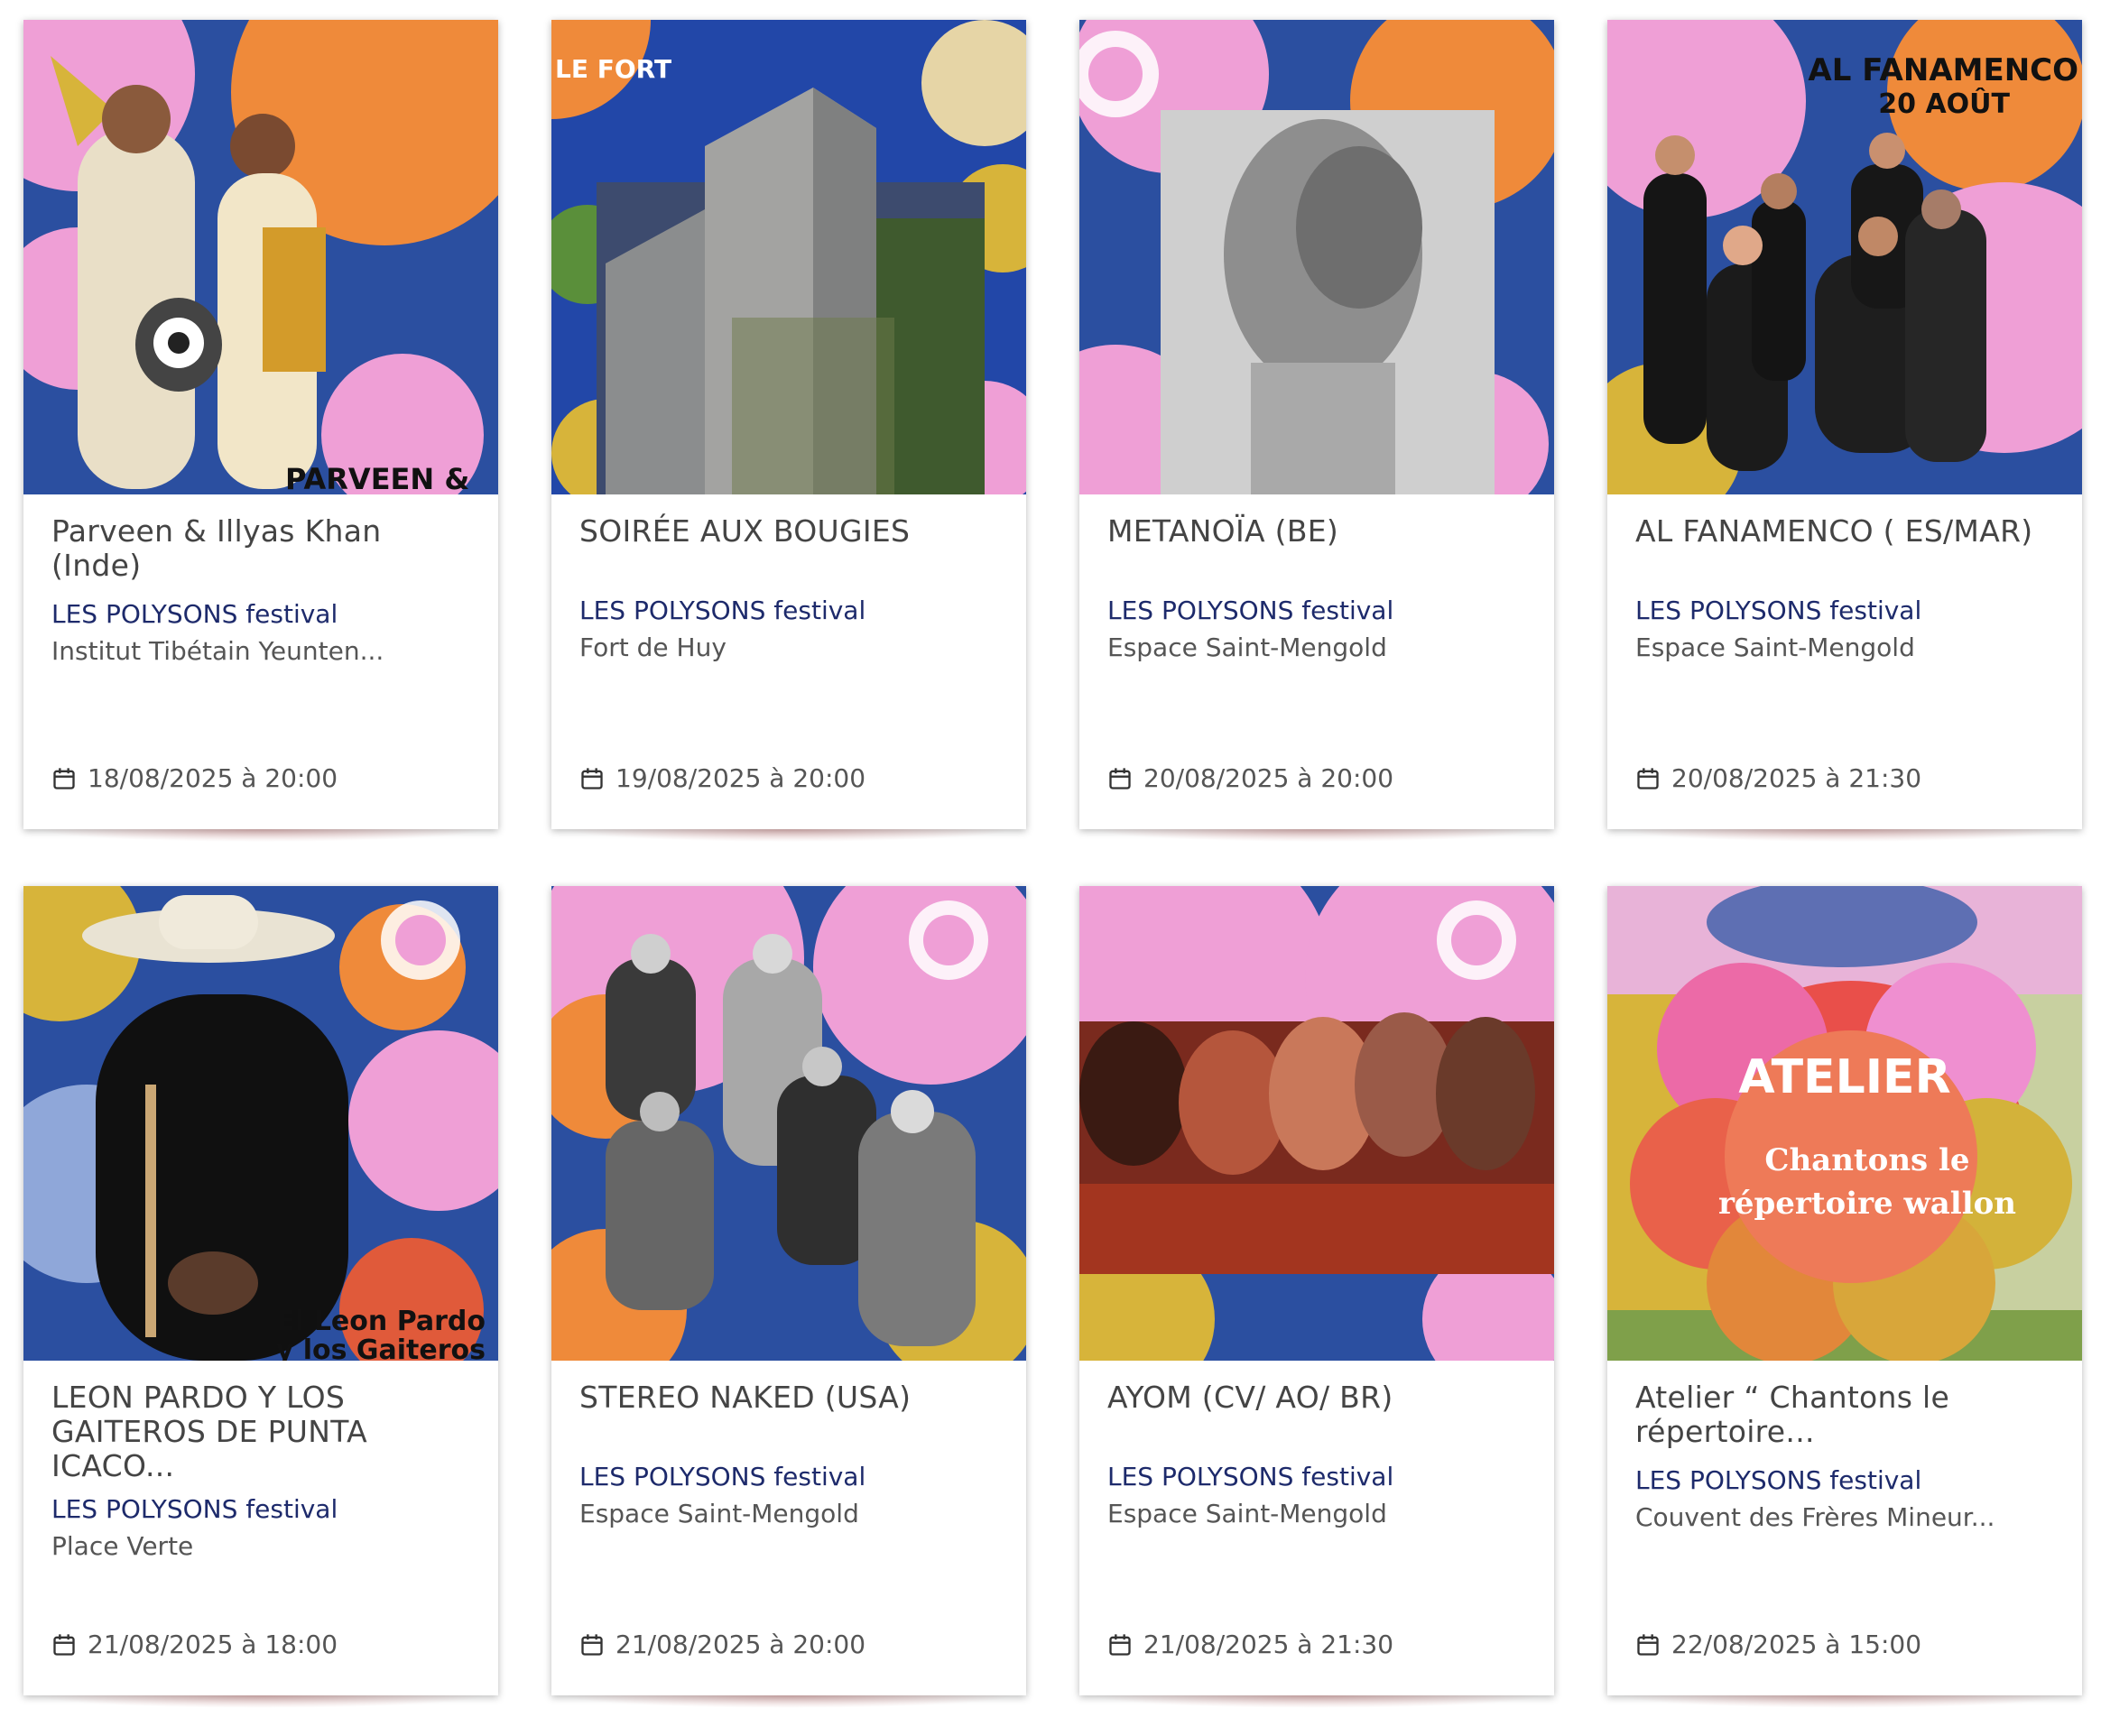  Describe the element at coordinates (1319, 531) in the screenshot. I see `event-title: METANOÏA (BE)` at that location.